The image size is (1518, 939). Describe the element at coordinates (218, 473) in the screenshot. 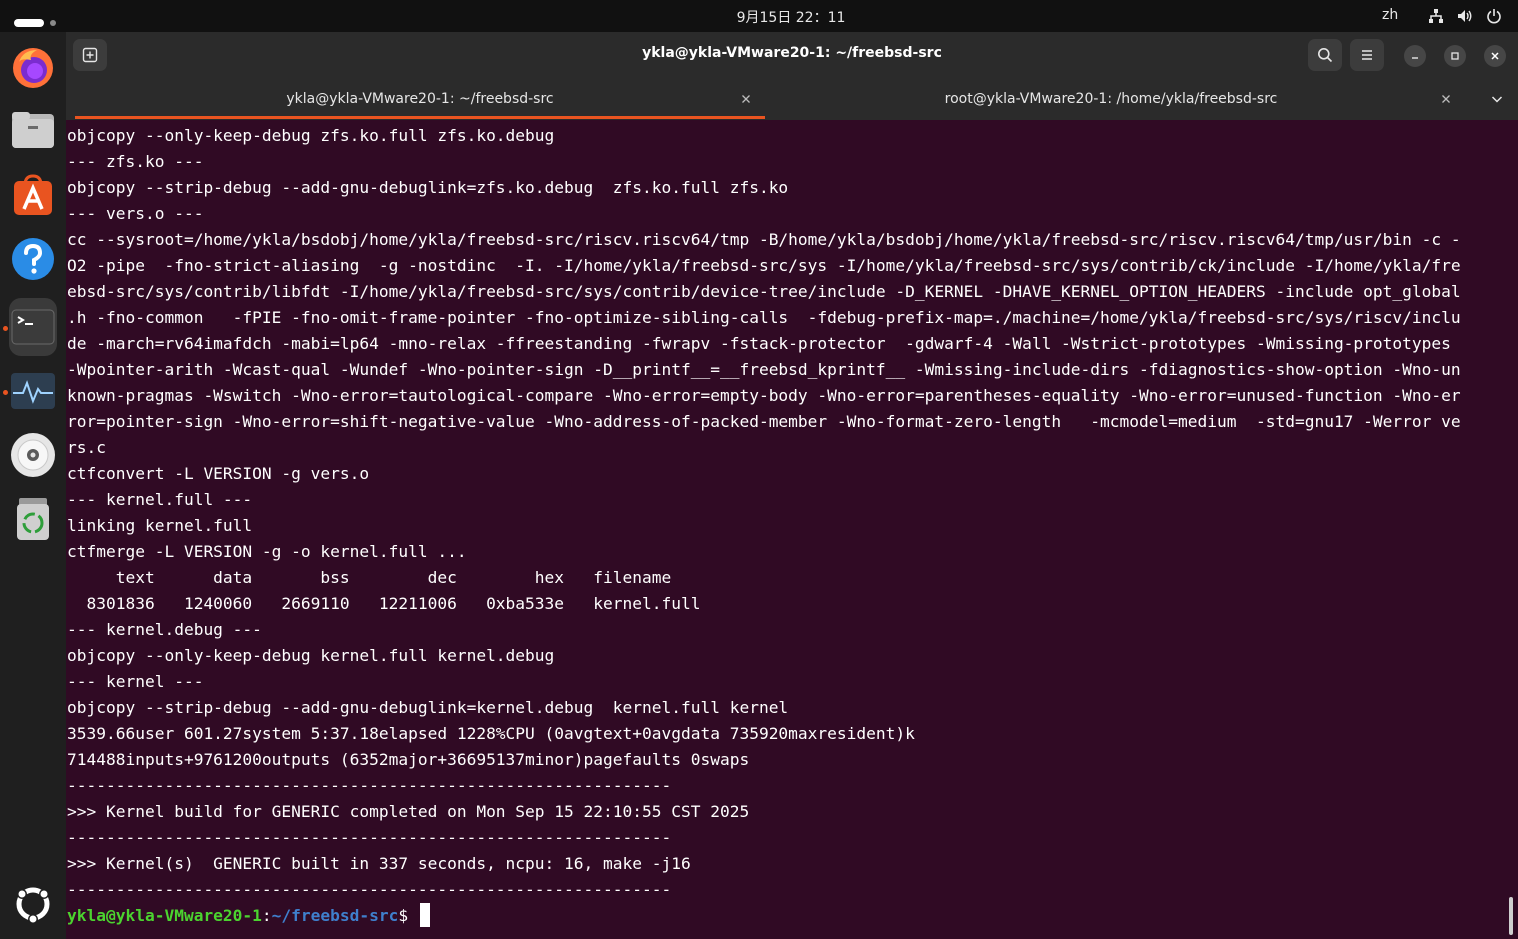

I see `terminal-line: ctfconvert -L VERSION -g vers.o` at that location.